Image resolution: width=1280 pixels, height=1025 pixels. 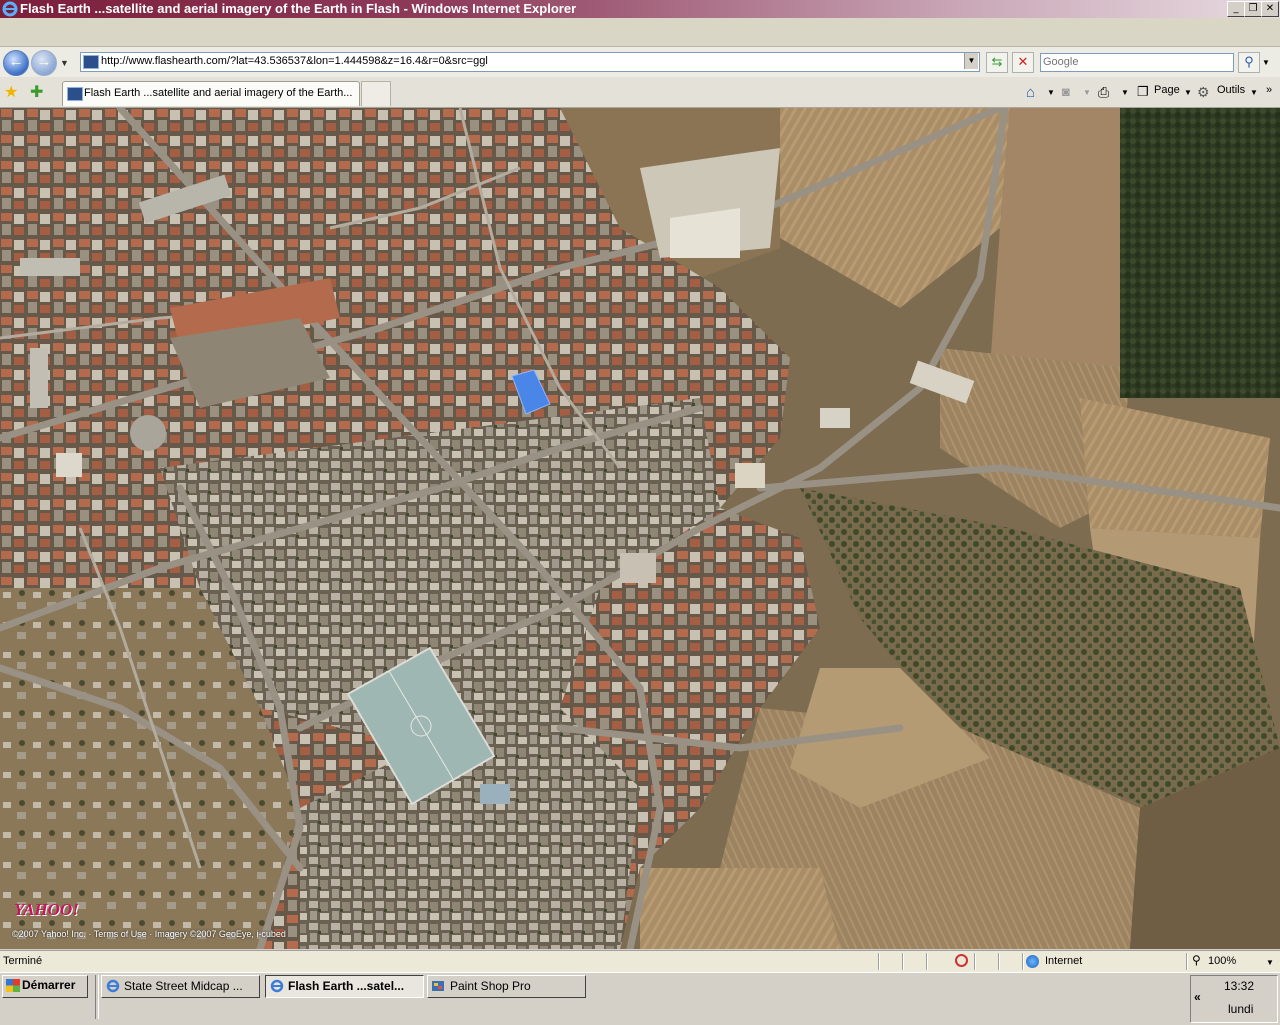 I want to click on refresh-button: ⇆, so click(x=997, y=62).